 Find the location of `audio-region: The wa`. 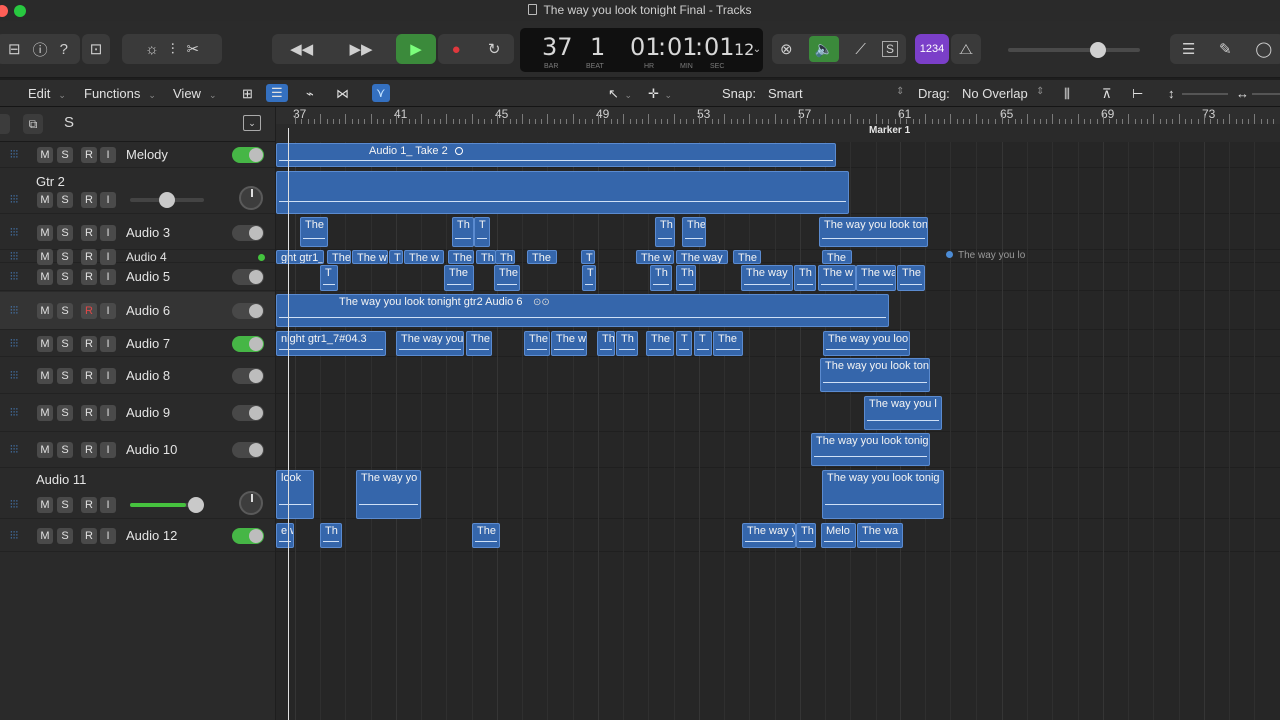

audio-region: The wa is located at coordinates (880, 535).